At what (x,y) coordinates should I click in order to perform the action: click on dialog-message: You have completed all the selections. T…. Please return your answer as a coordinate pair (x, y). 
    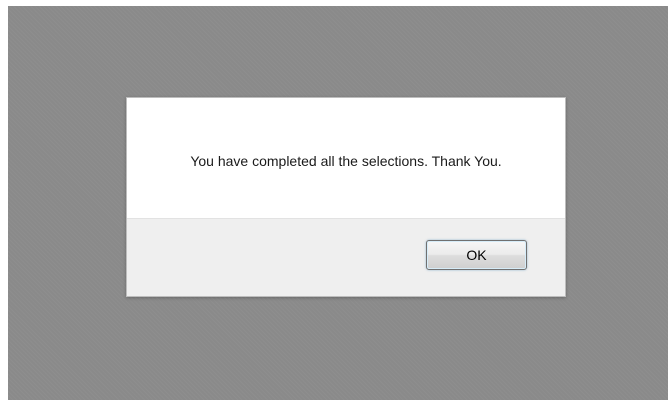
    Looking at the image, I should click on (346, 160).